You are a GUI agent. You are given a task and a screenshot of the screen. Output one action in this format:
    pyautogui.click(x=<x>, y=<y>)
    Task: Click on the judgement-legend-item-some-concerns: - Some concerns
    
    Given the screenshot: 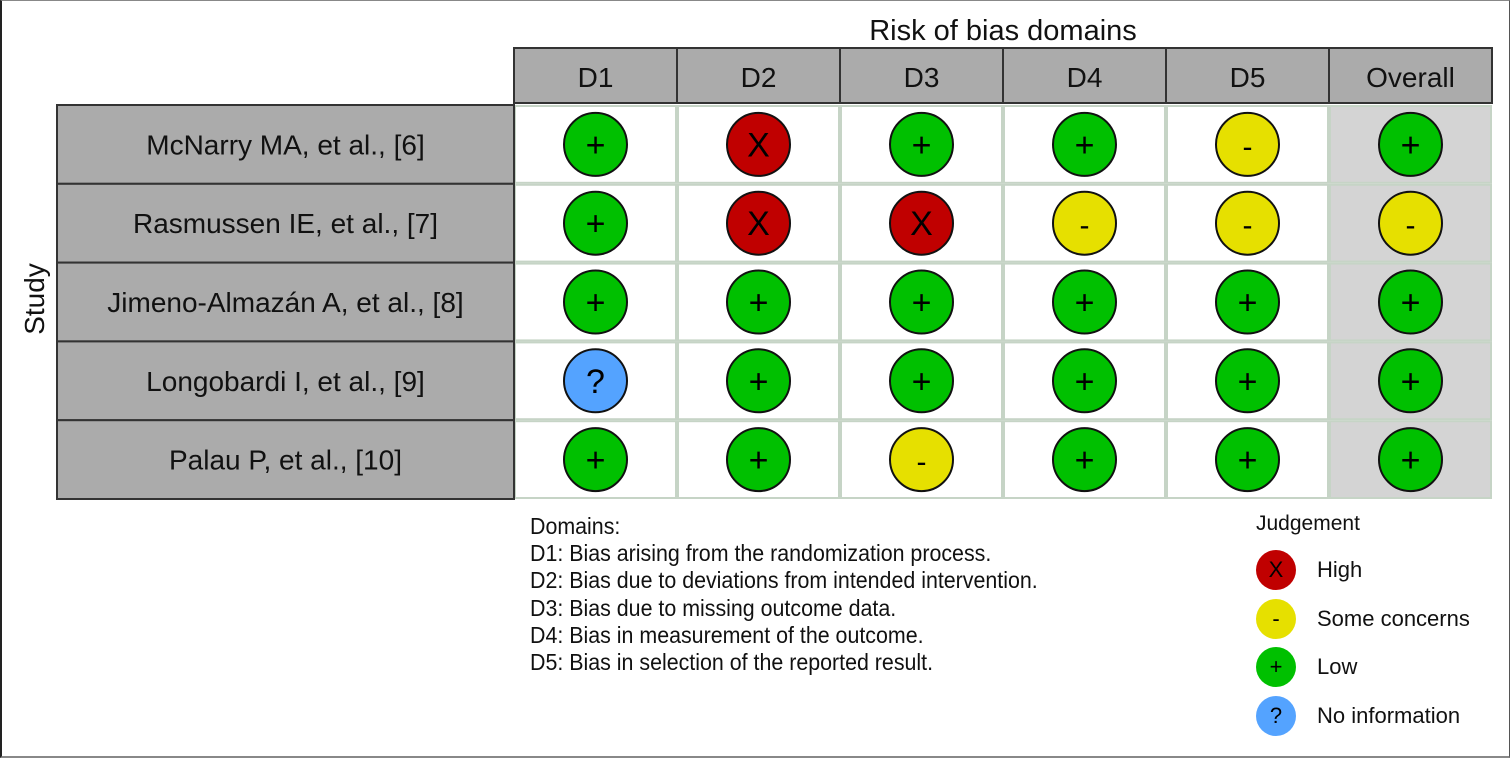 What is the action you would take?
    pyautogui.click(x=1363, y=619)
    